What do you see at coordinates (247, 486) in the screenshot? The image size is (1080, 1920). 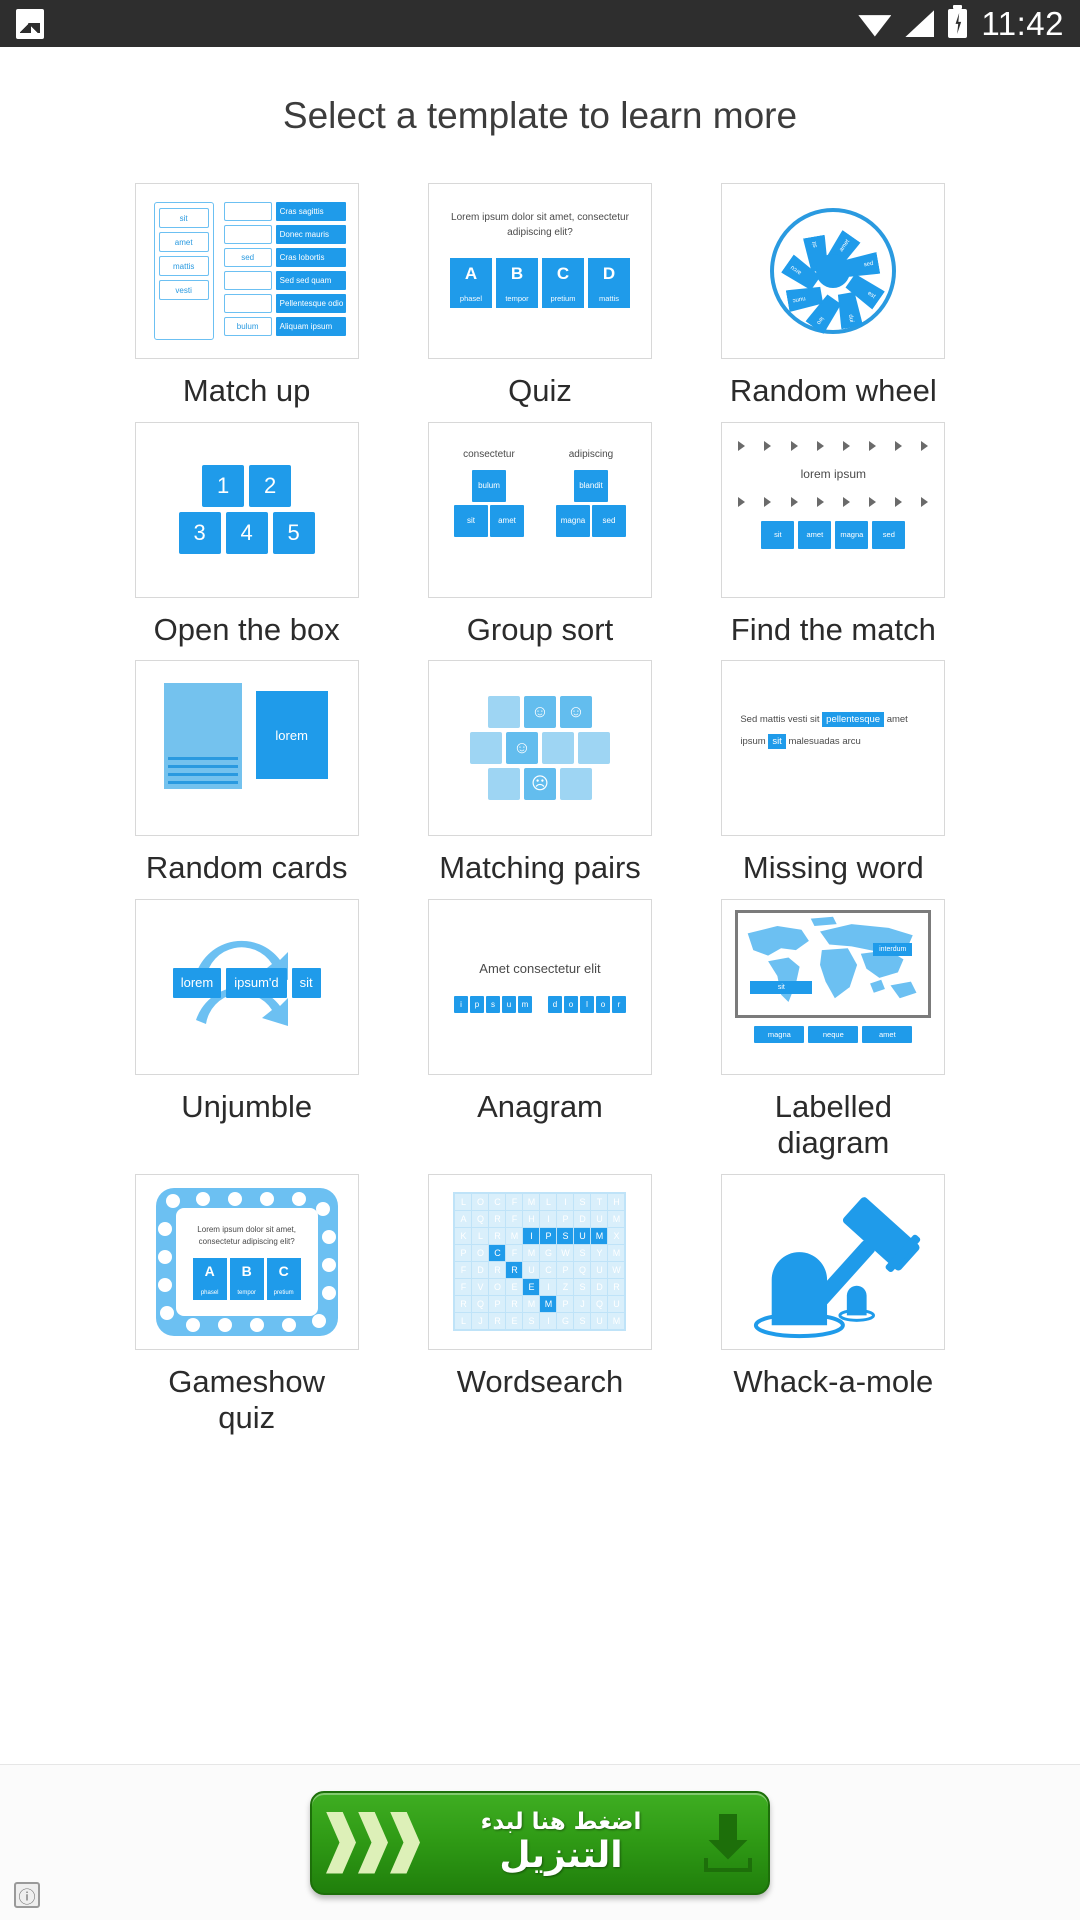 I see `box-row: 1 2` at bounding box center [247, 486].